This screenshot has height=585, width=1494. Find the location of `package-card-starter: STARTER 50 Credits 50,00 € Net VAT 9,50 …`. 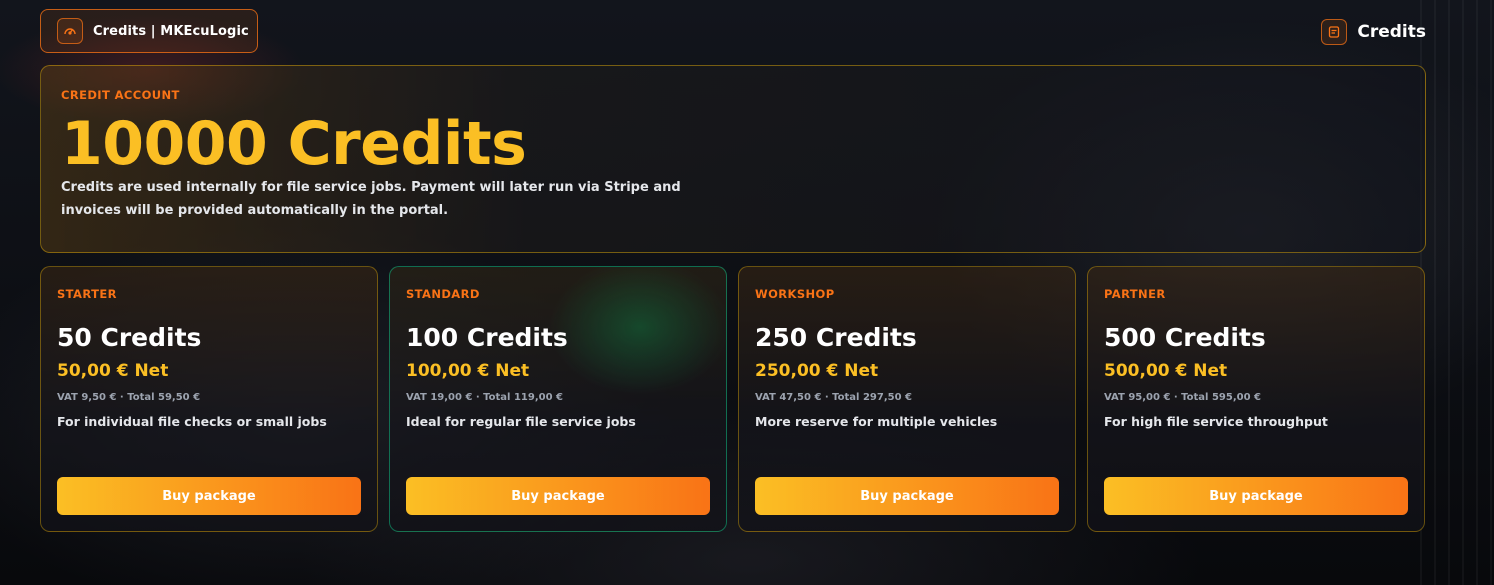

package-card-starter: STARTER 50 Credits 50,00 € Net VAT 9,50 … is located at coordinates (209, 399).